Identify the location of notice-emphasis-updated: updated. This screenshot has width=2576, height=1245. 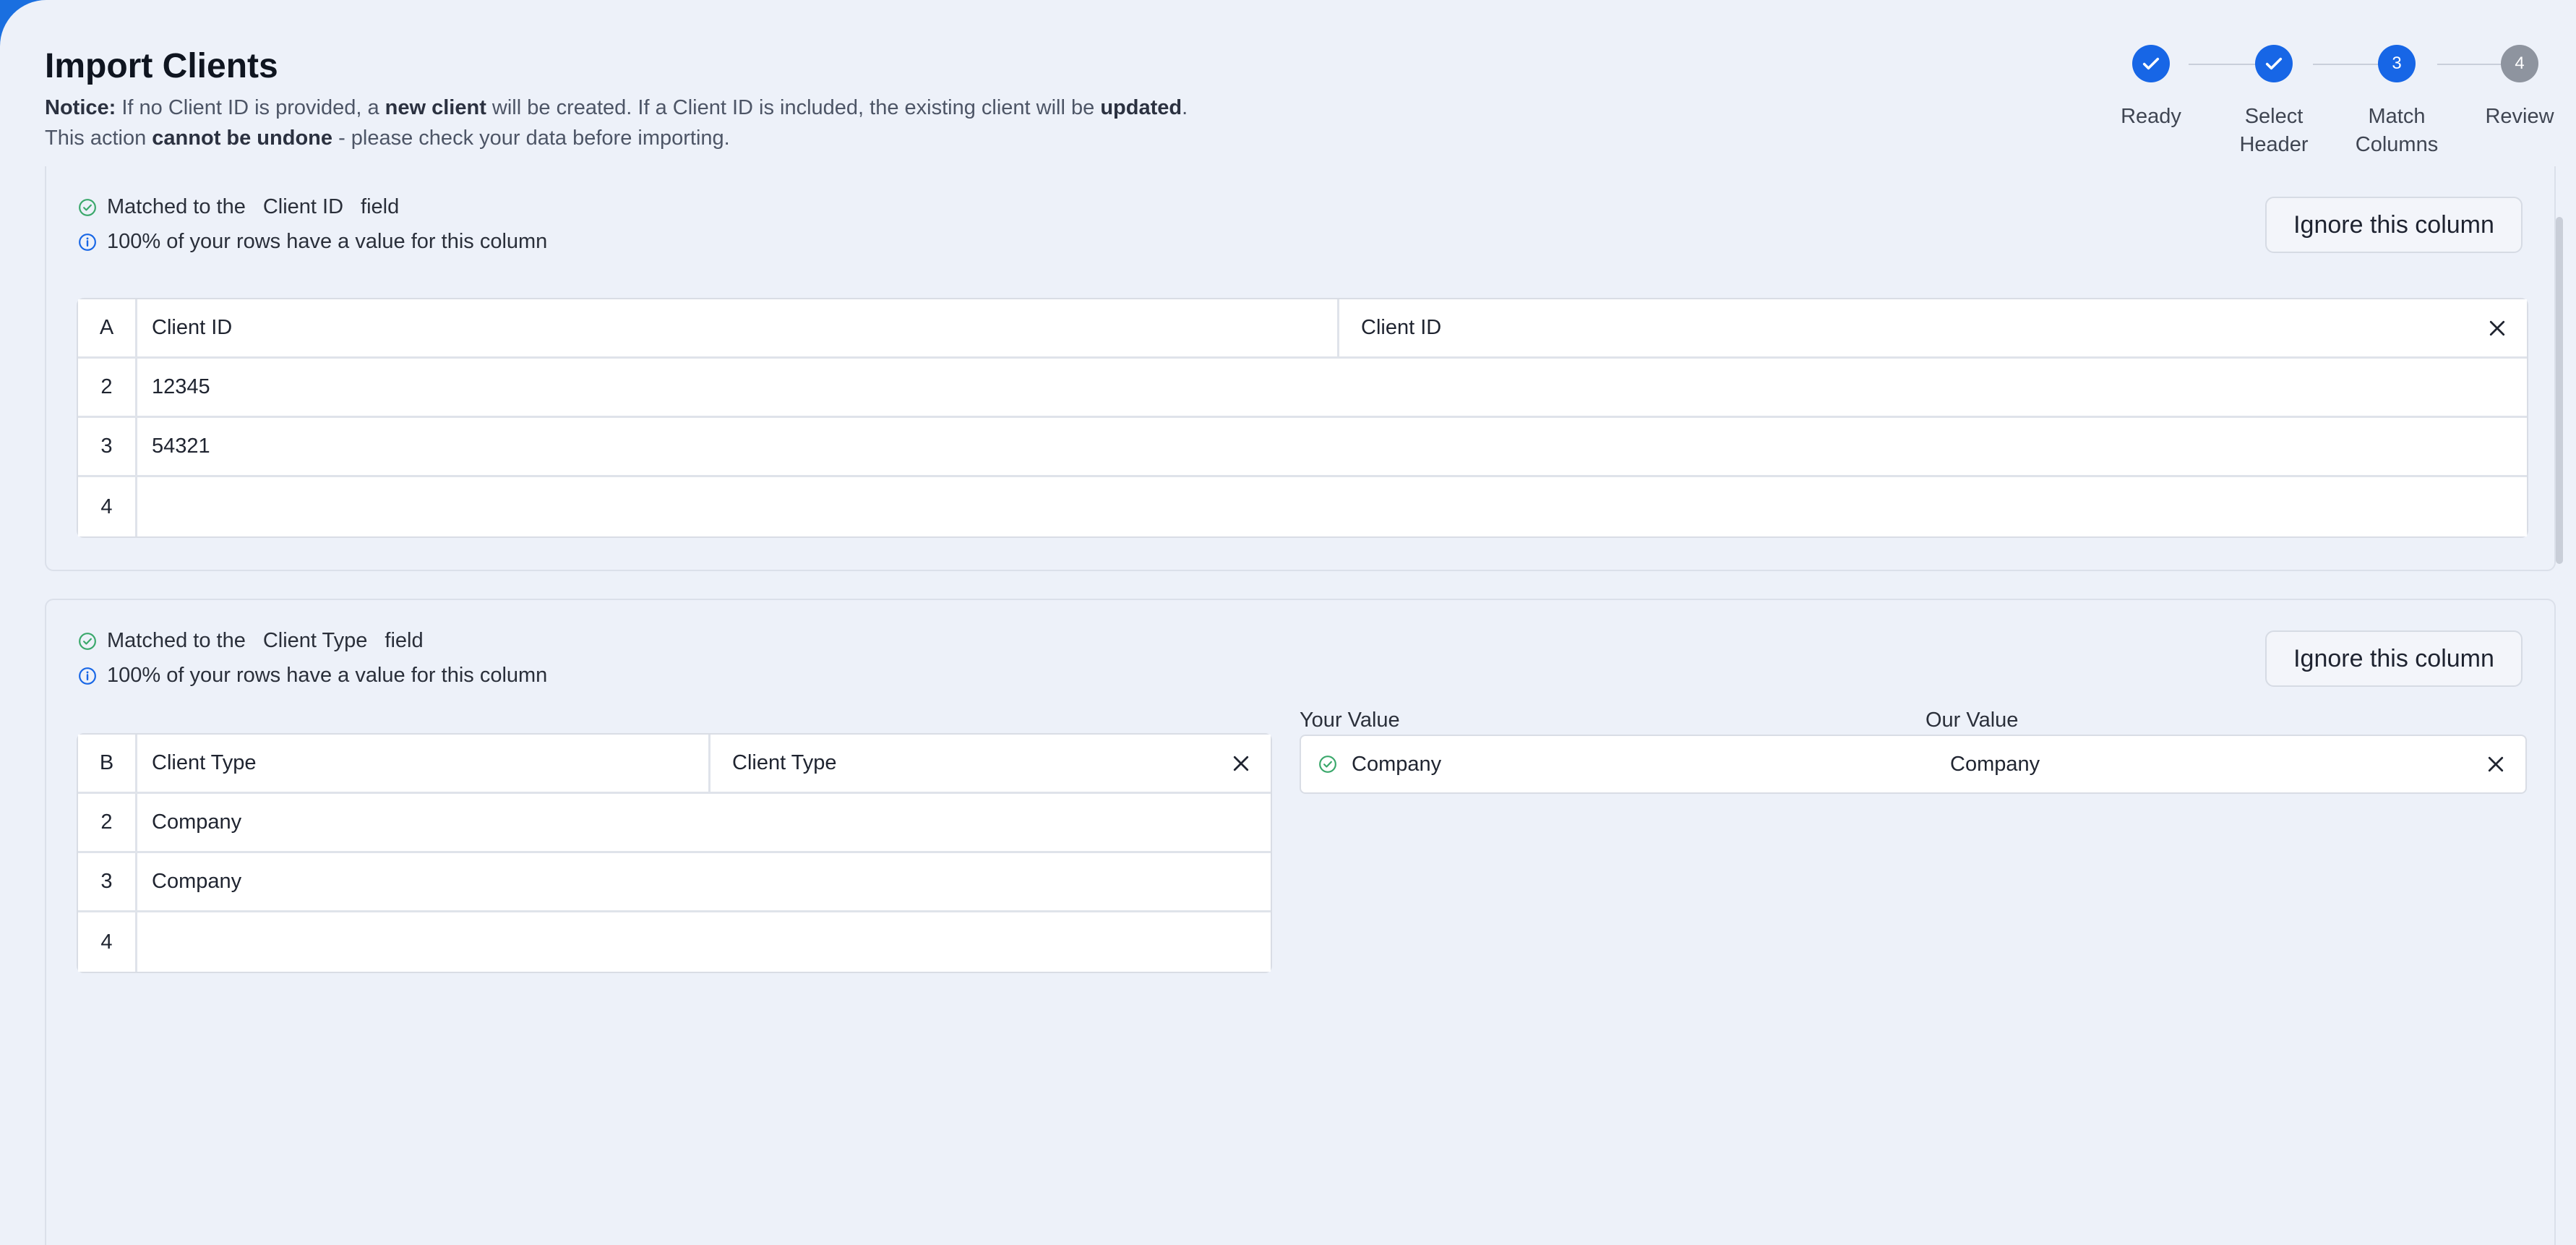
(1141, 108).